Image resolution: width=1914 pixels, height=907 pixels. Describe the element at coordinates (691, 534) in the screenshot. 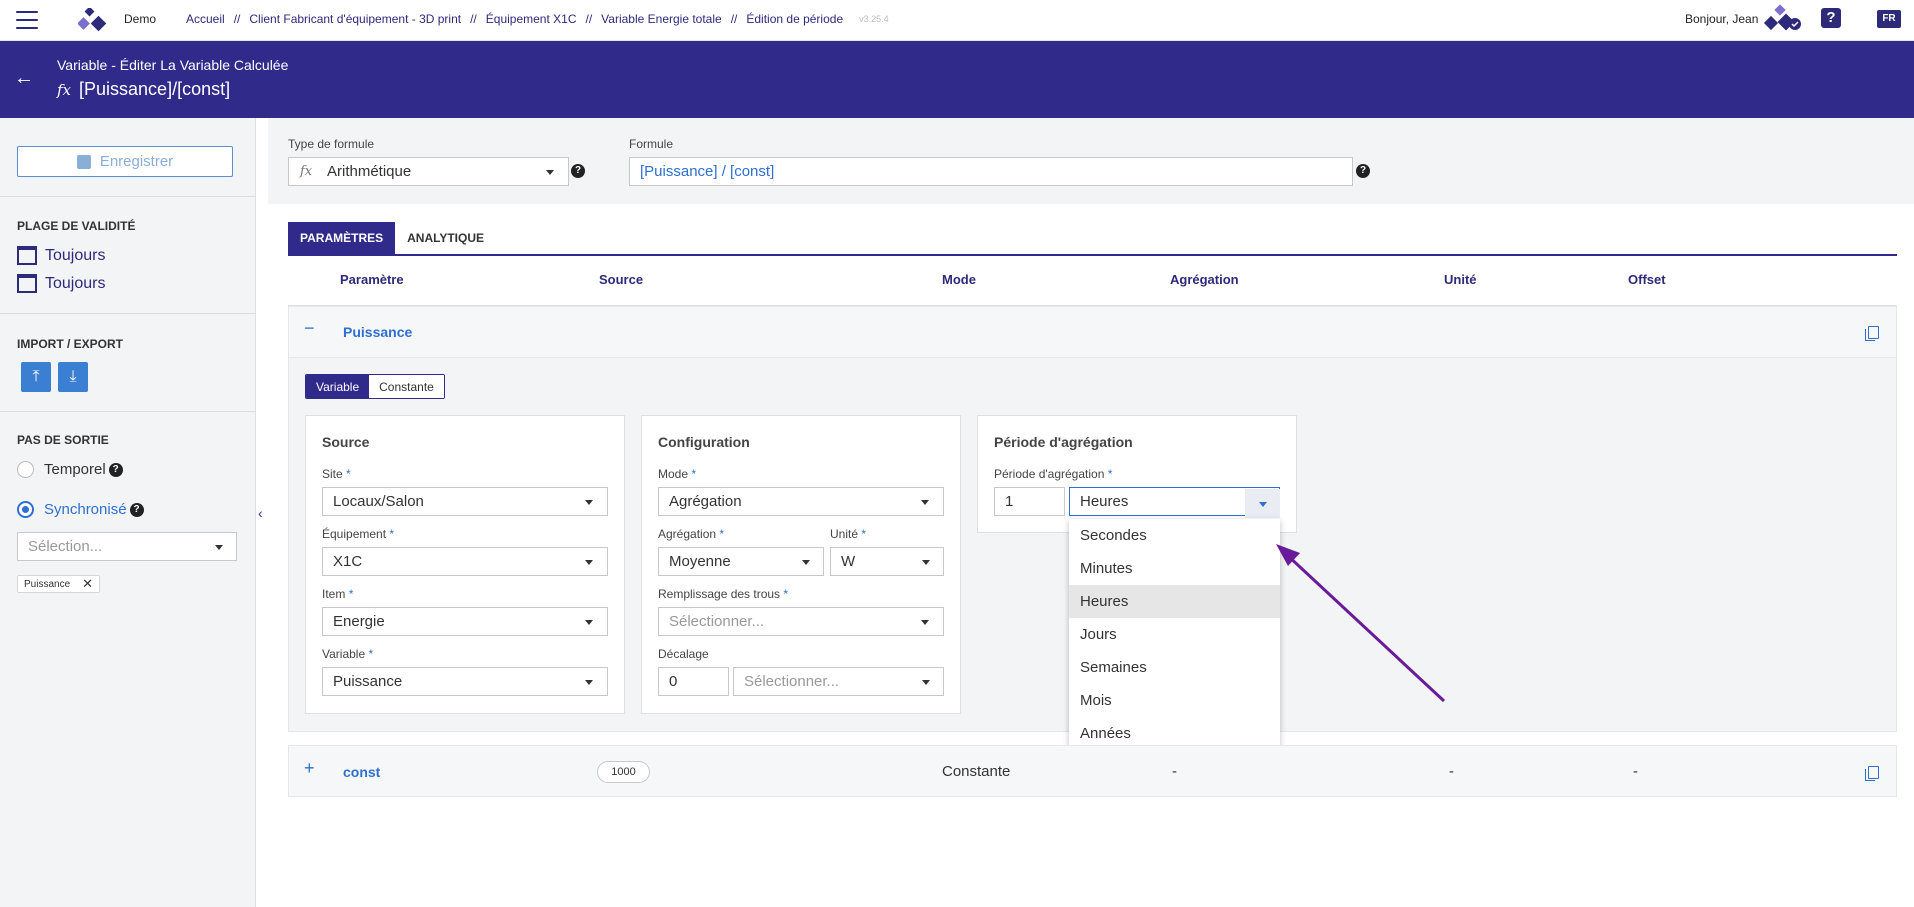

I see `aggregation-label: Agrégation *` at that location.